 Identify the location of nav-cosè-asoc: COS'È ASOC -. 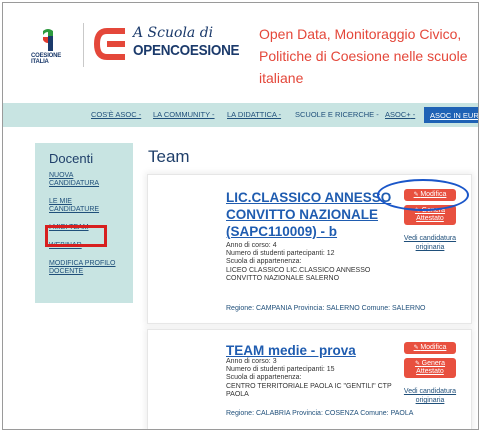
(116, 114).